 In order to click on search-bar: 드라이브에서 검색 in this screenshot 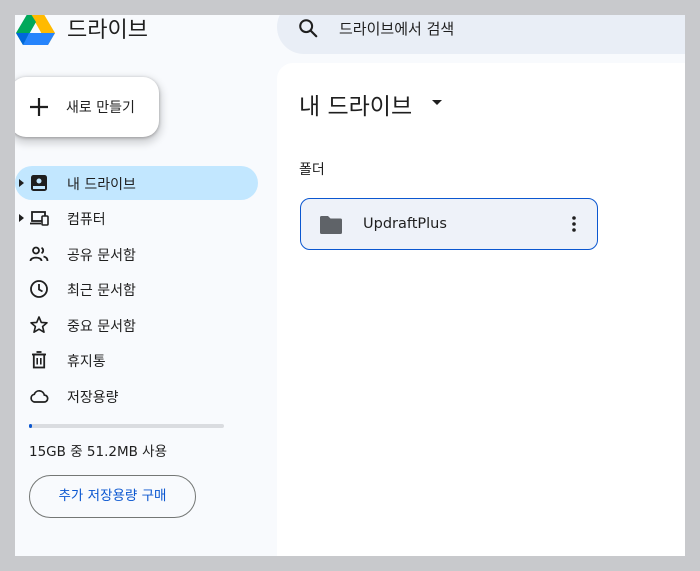, I will do `click(481, 34)`.